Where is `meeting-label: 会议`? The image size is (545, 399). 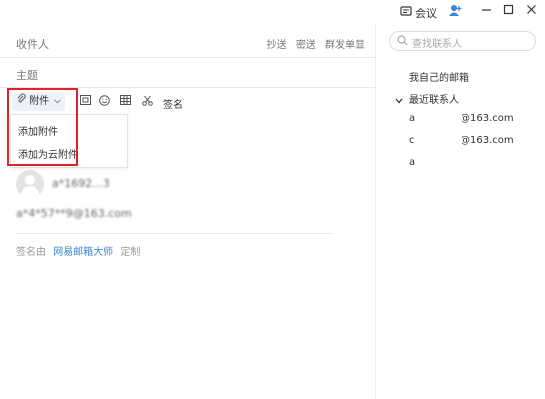
meeting-label: 会议 is located at coordinates (426, 13).